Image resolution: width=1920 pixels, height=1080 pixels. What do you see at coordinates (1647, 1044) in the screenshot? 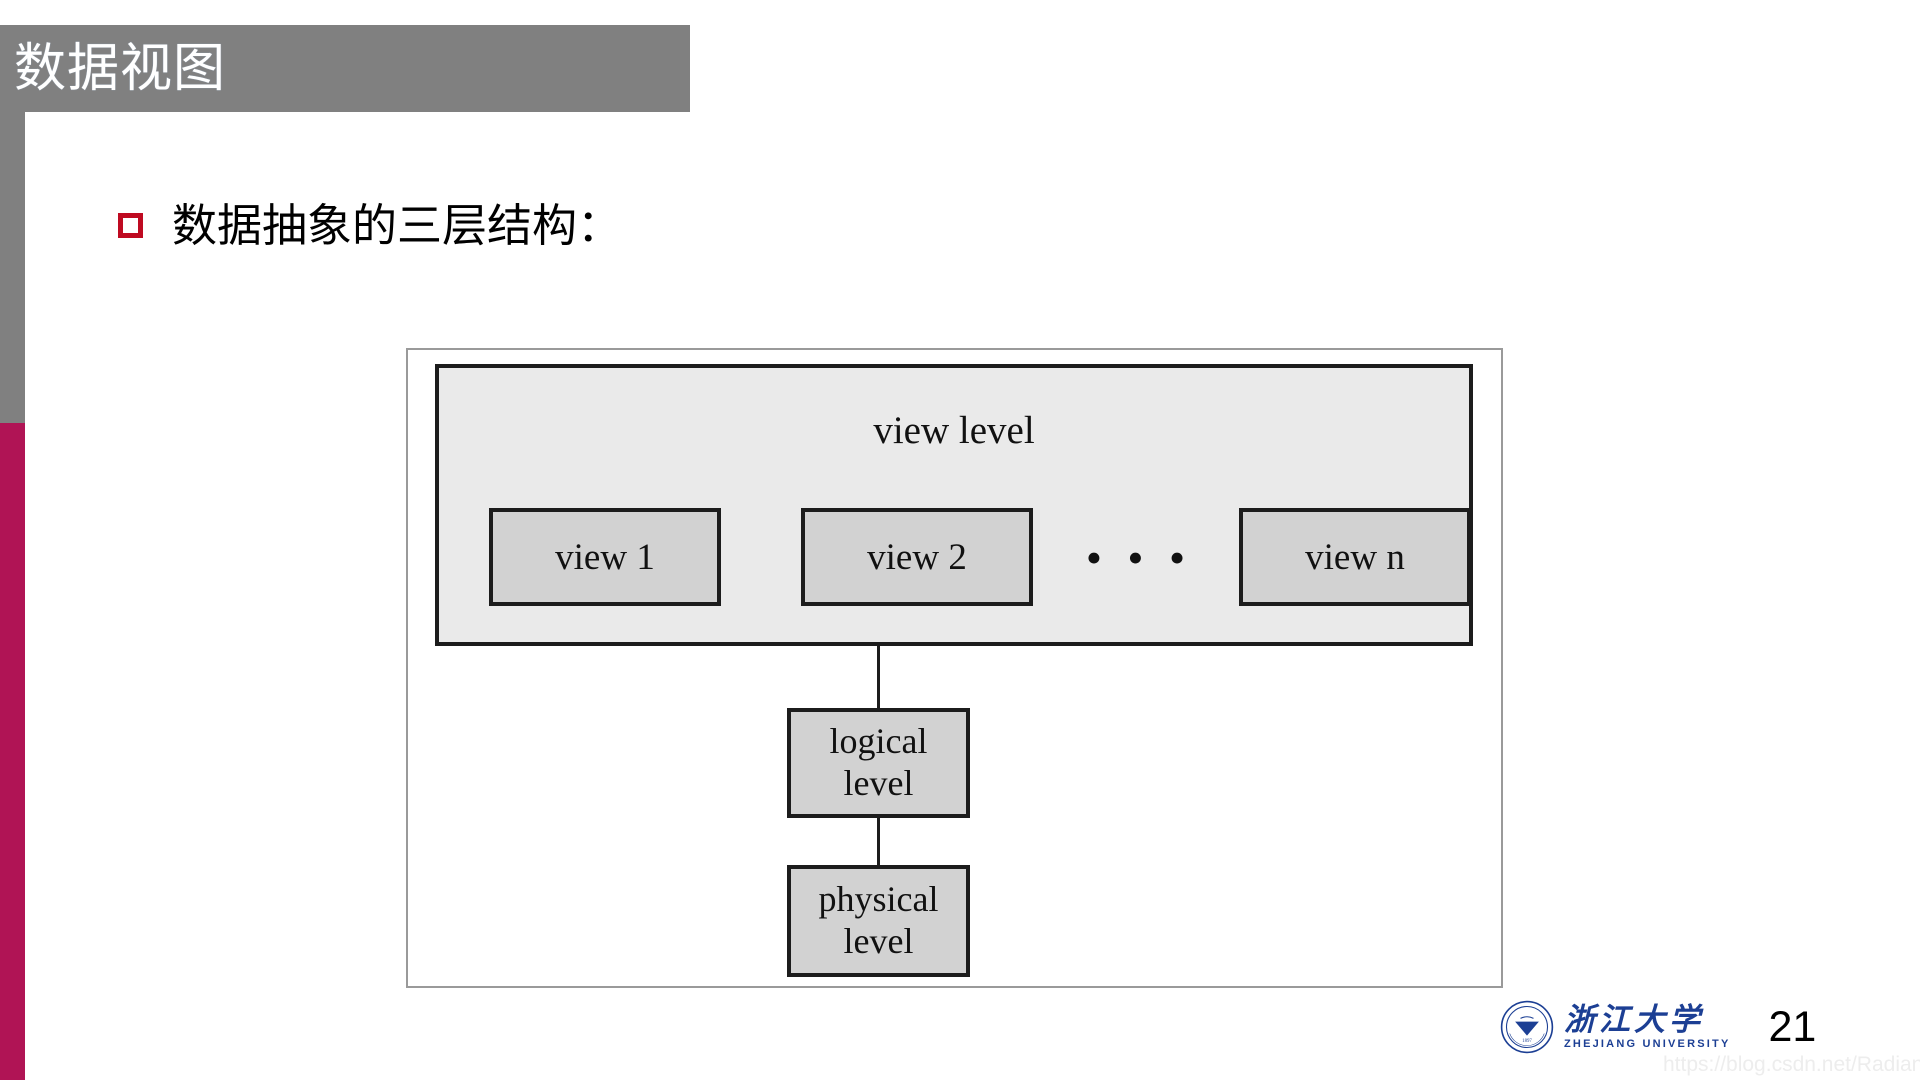
I see `university-name-en: ZHEJIANG UNIVERSITY` at bounding box center [1647, 1044].